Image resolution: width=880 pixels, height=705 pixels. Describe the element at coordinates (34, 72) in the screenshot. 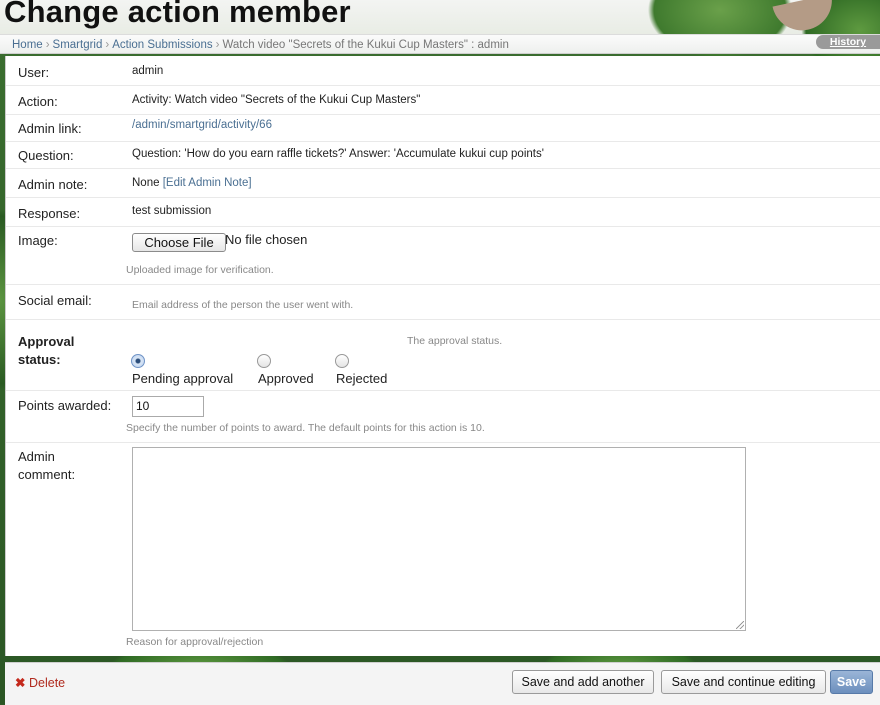

I see `user-label: User:` at that location.